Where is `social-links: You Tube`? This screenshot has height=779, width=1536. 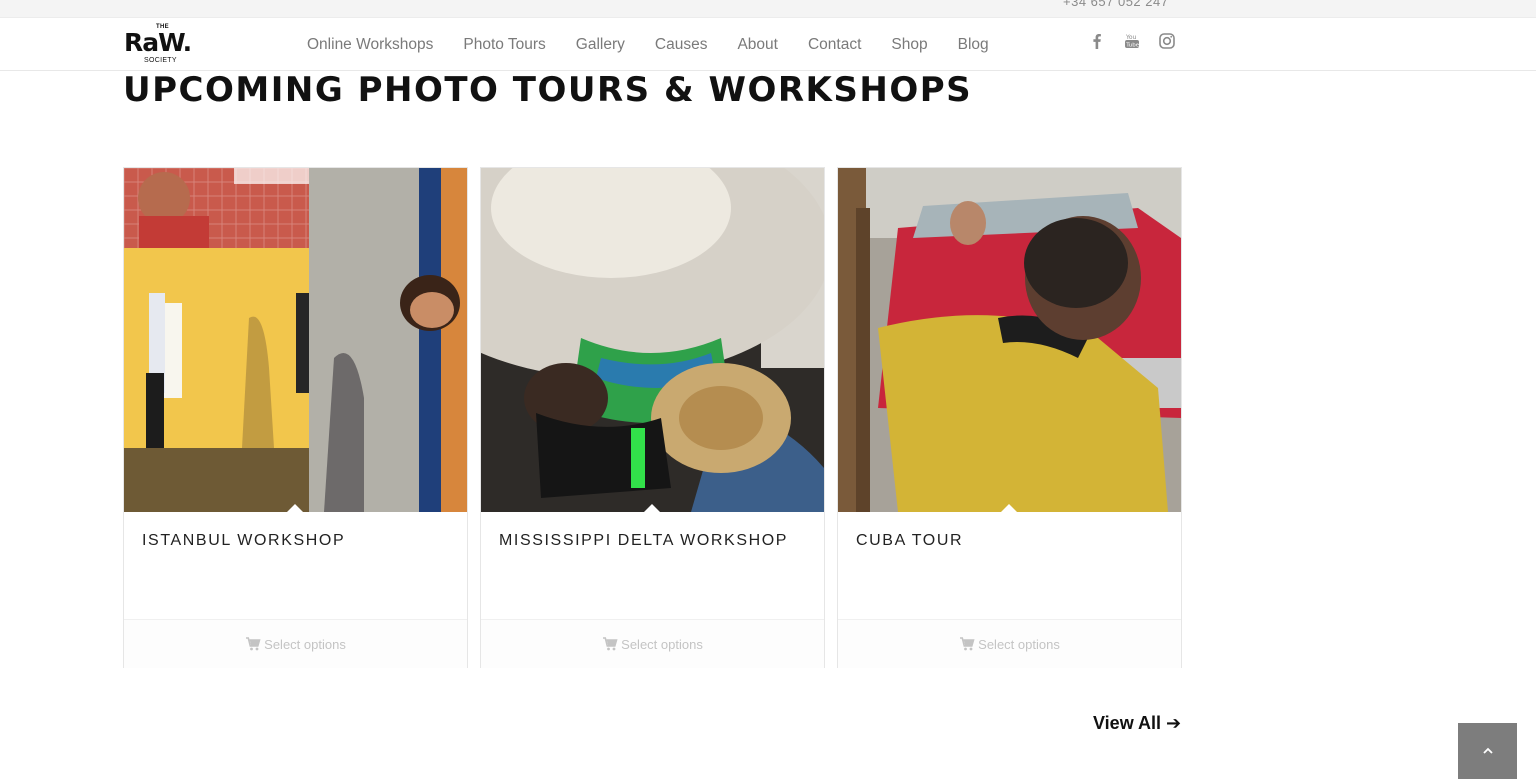
social-links: You Tube is located at coordinates (1132, 41).